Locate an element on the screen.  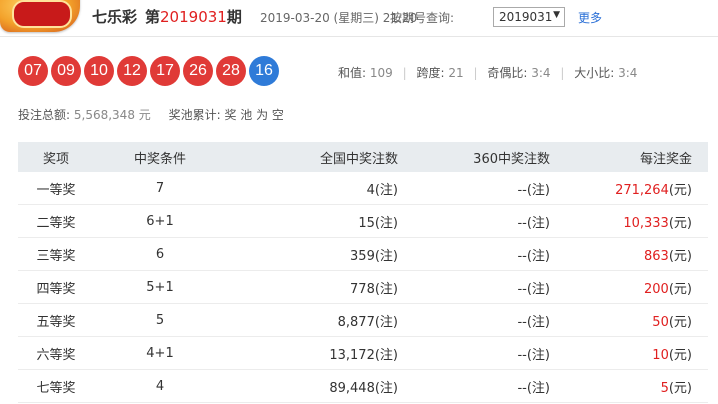
lottery-name: 七乐彩 is located at coordinates (115, 17).